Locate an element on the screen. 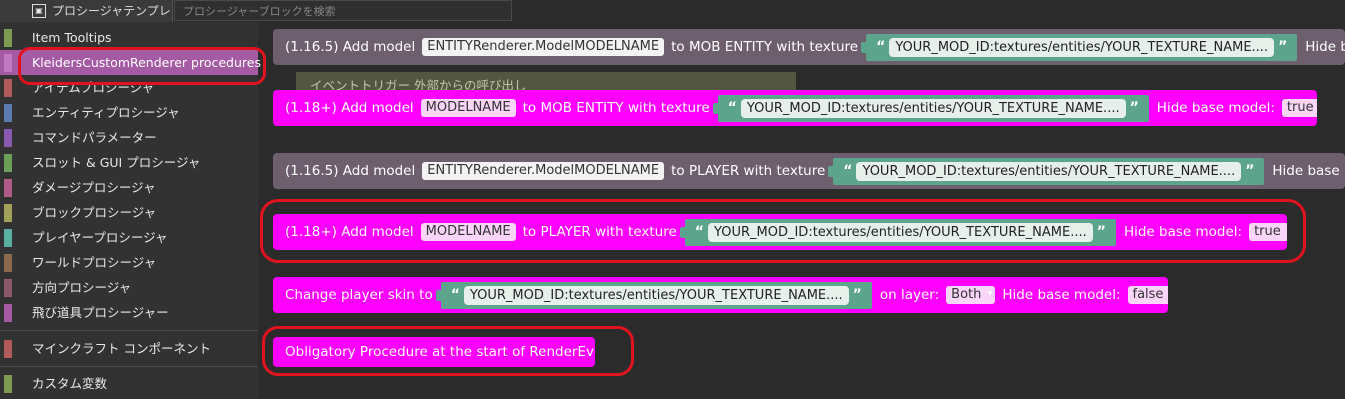 The width and height of the screenshot is (1345, 399). category-projectile-procedures: 飛び道具プロシージャー is located at coordinates (129, 312).